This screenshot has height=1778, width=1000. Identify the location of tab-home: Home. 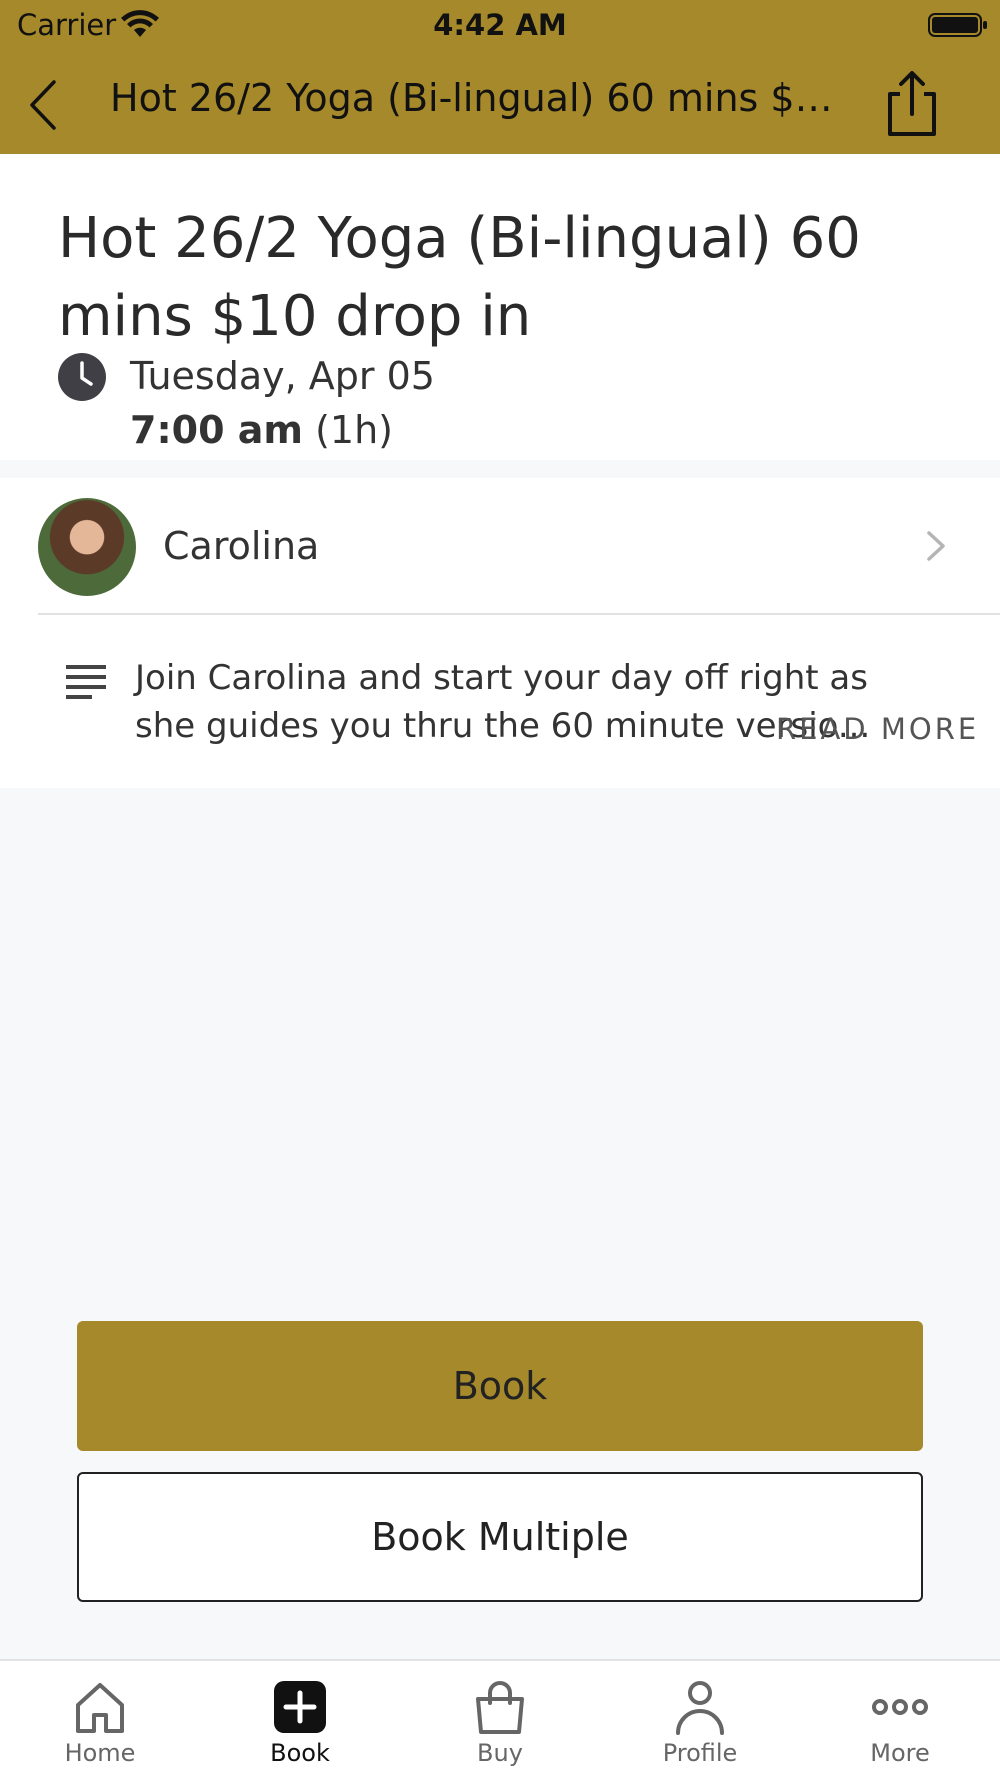
(100, 1719).